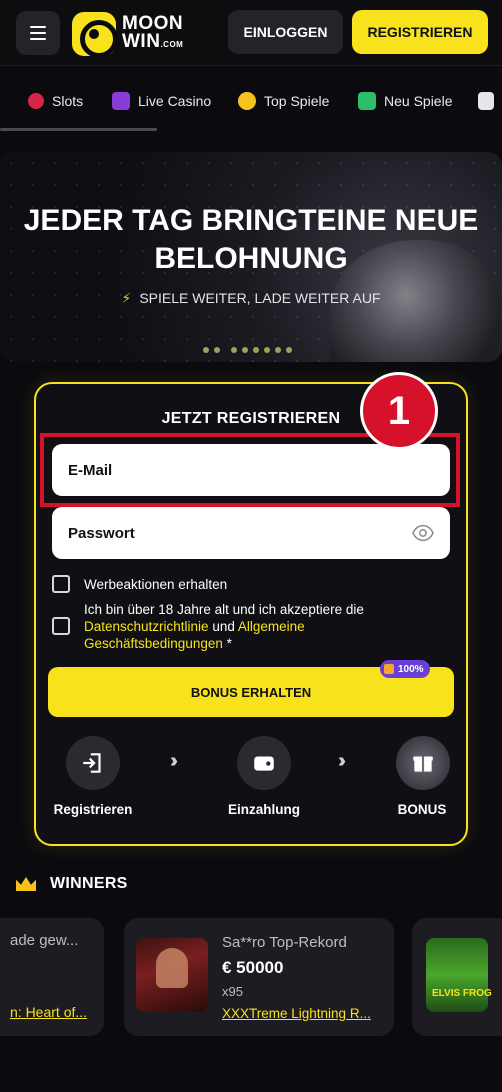 The width and height of the screenshot is (502, 1092). What do you see at coordinates (420, 32) in the screenshot?
I see `register-button: REGISTRIEREN` at bounding box center [420, 32].